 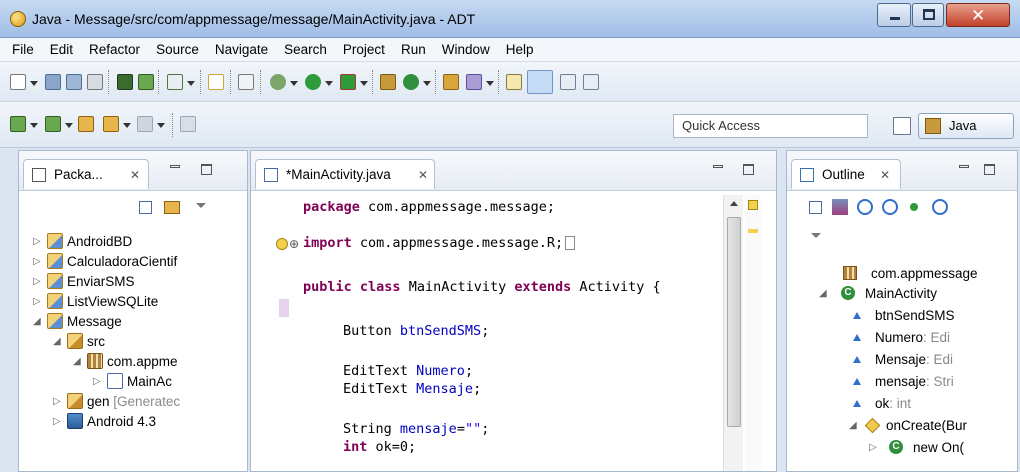 What do you see at coordinates (216, 82) in the screenshot?
I see `new-android-project-icon` at bounding box center [216, 82].